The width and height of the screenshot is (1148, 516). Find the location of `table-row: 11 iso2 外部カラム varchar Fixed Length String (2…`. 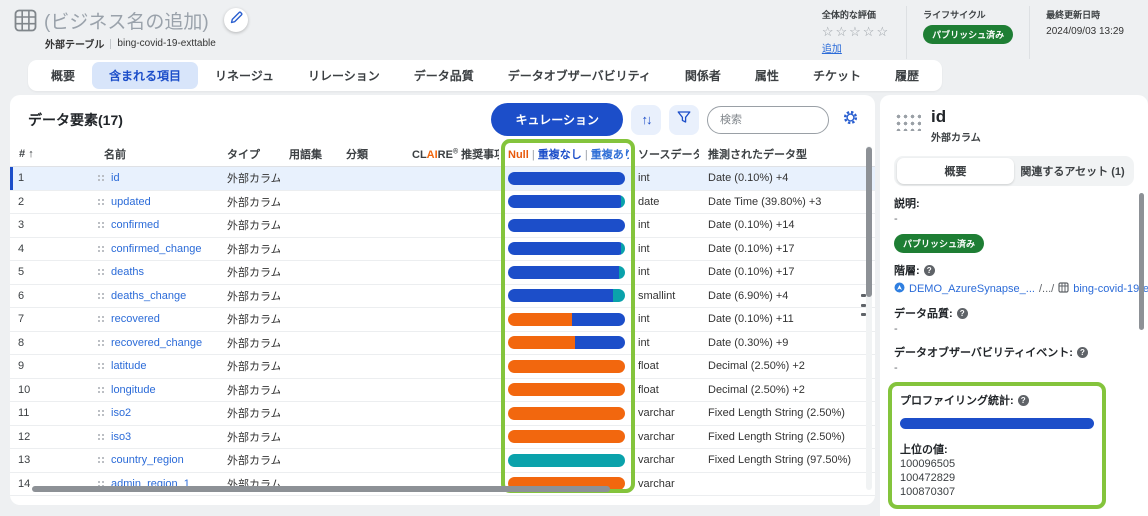

table-row: 11 iso2 外部カラム varchar Fixed Length String (2… is located at coordinates (442, 414).